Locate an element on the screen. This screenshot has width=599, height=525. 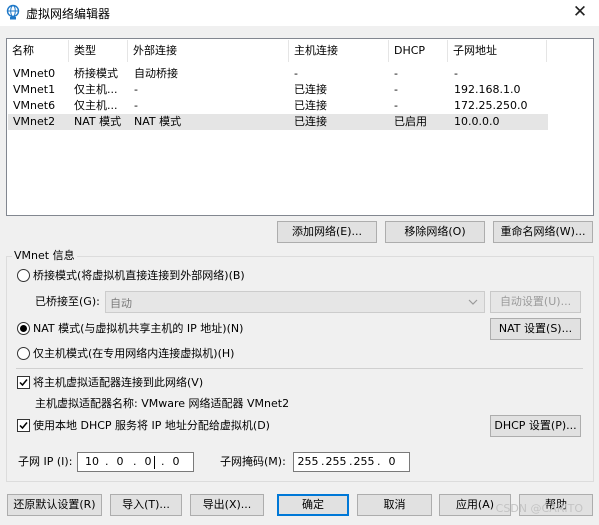
cell-name: VMnet1 is located at coordinates (34, 89).